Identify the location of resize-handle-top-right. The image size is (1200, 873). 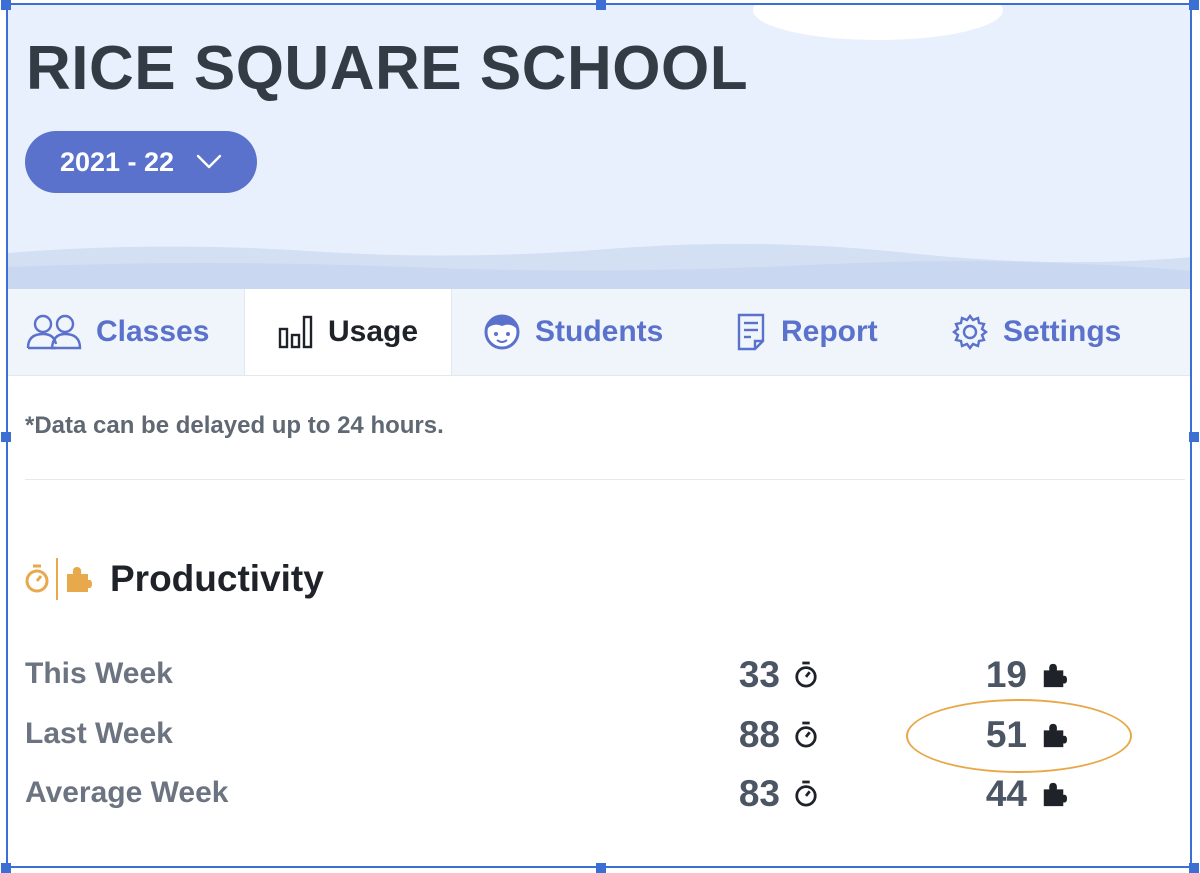
(1194, 5).